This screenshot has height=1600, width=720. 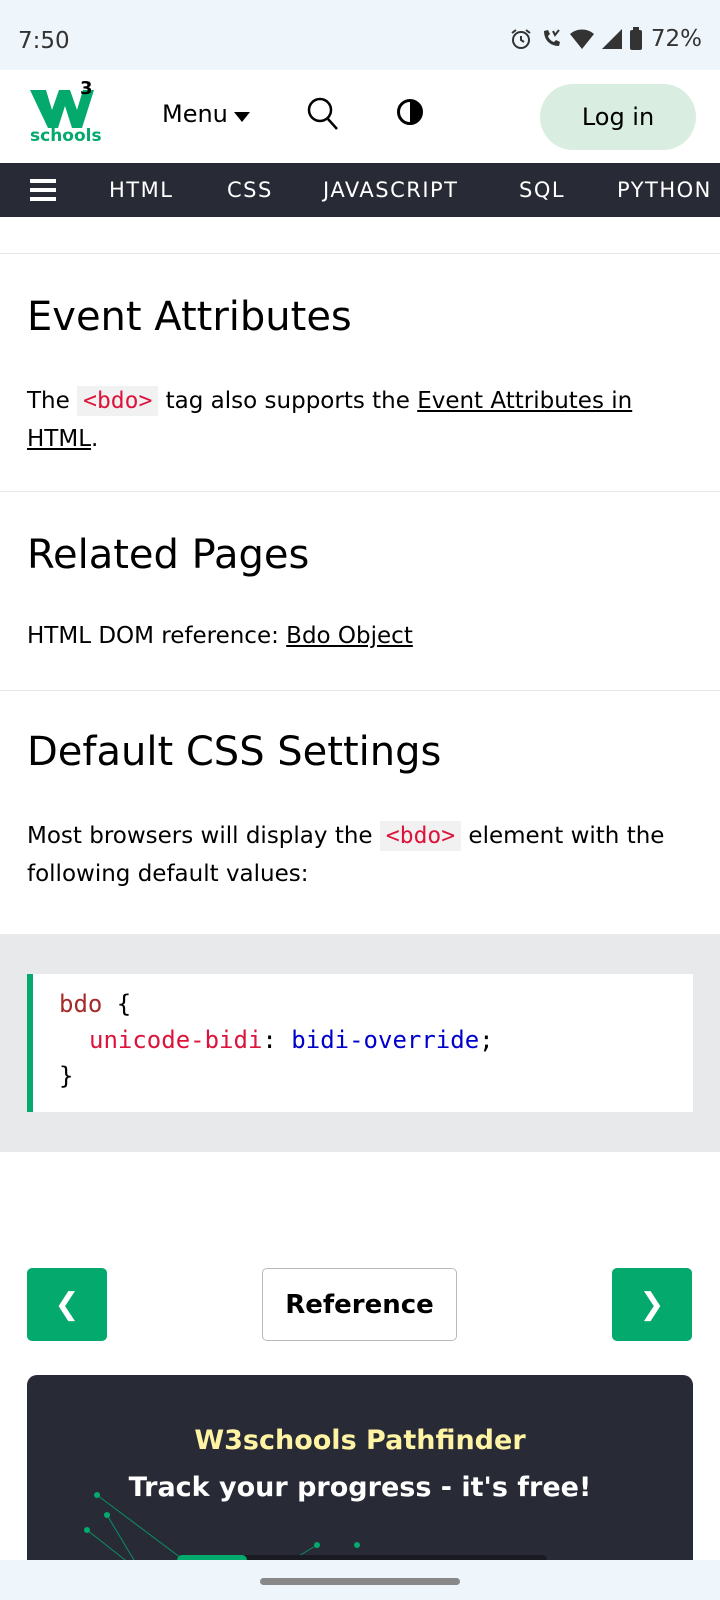 I want to click on css-property: unicode-bidi, so click(x=176, y=1040).